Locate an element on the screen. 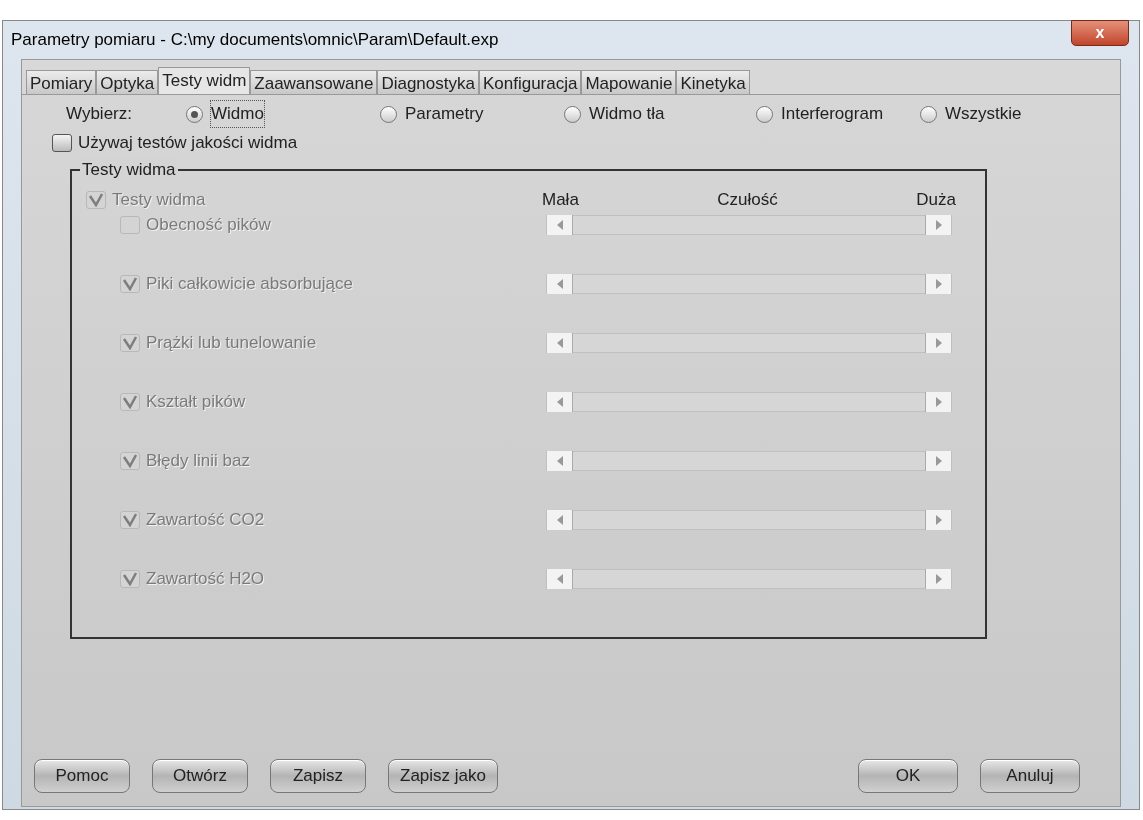 This screenshot has width=1143, height=820. radio-label: Wszystkie is located at coordinates (983, 114).